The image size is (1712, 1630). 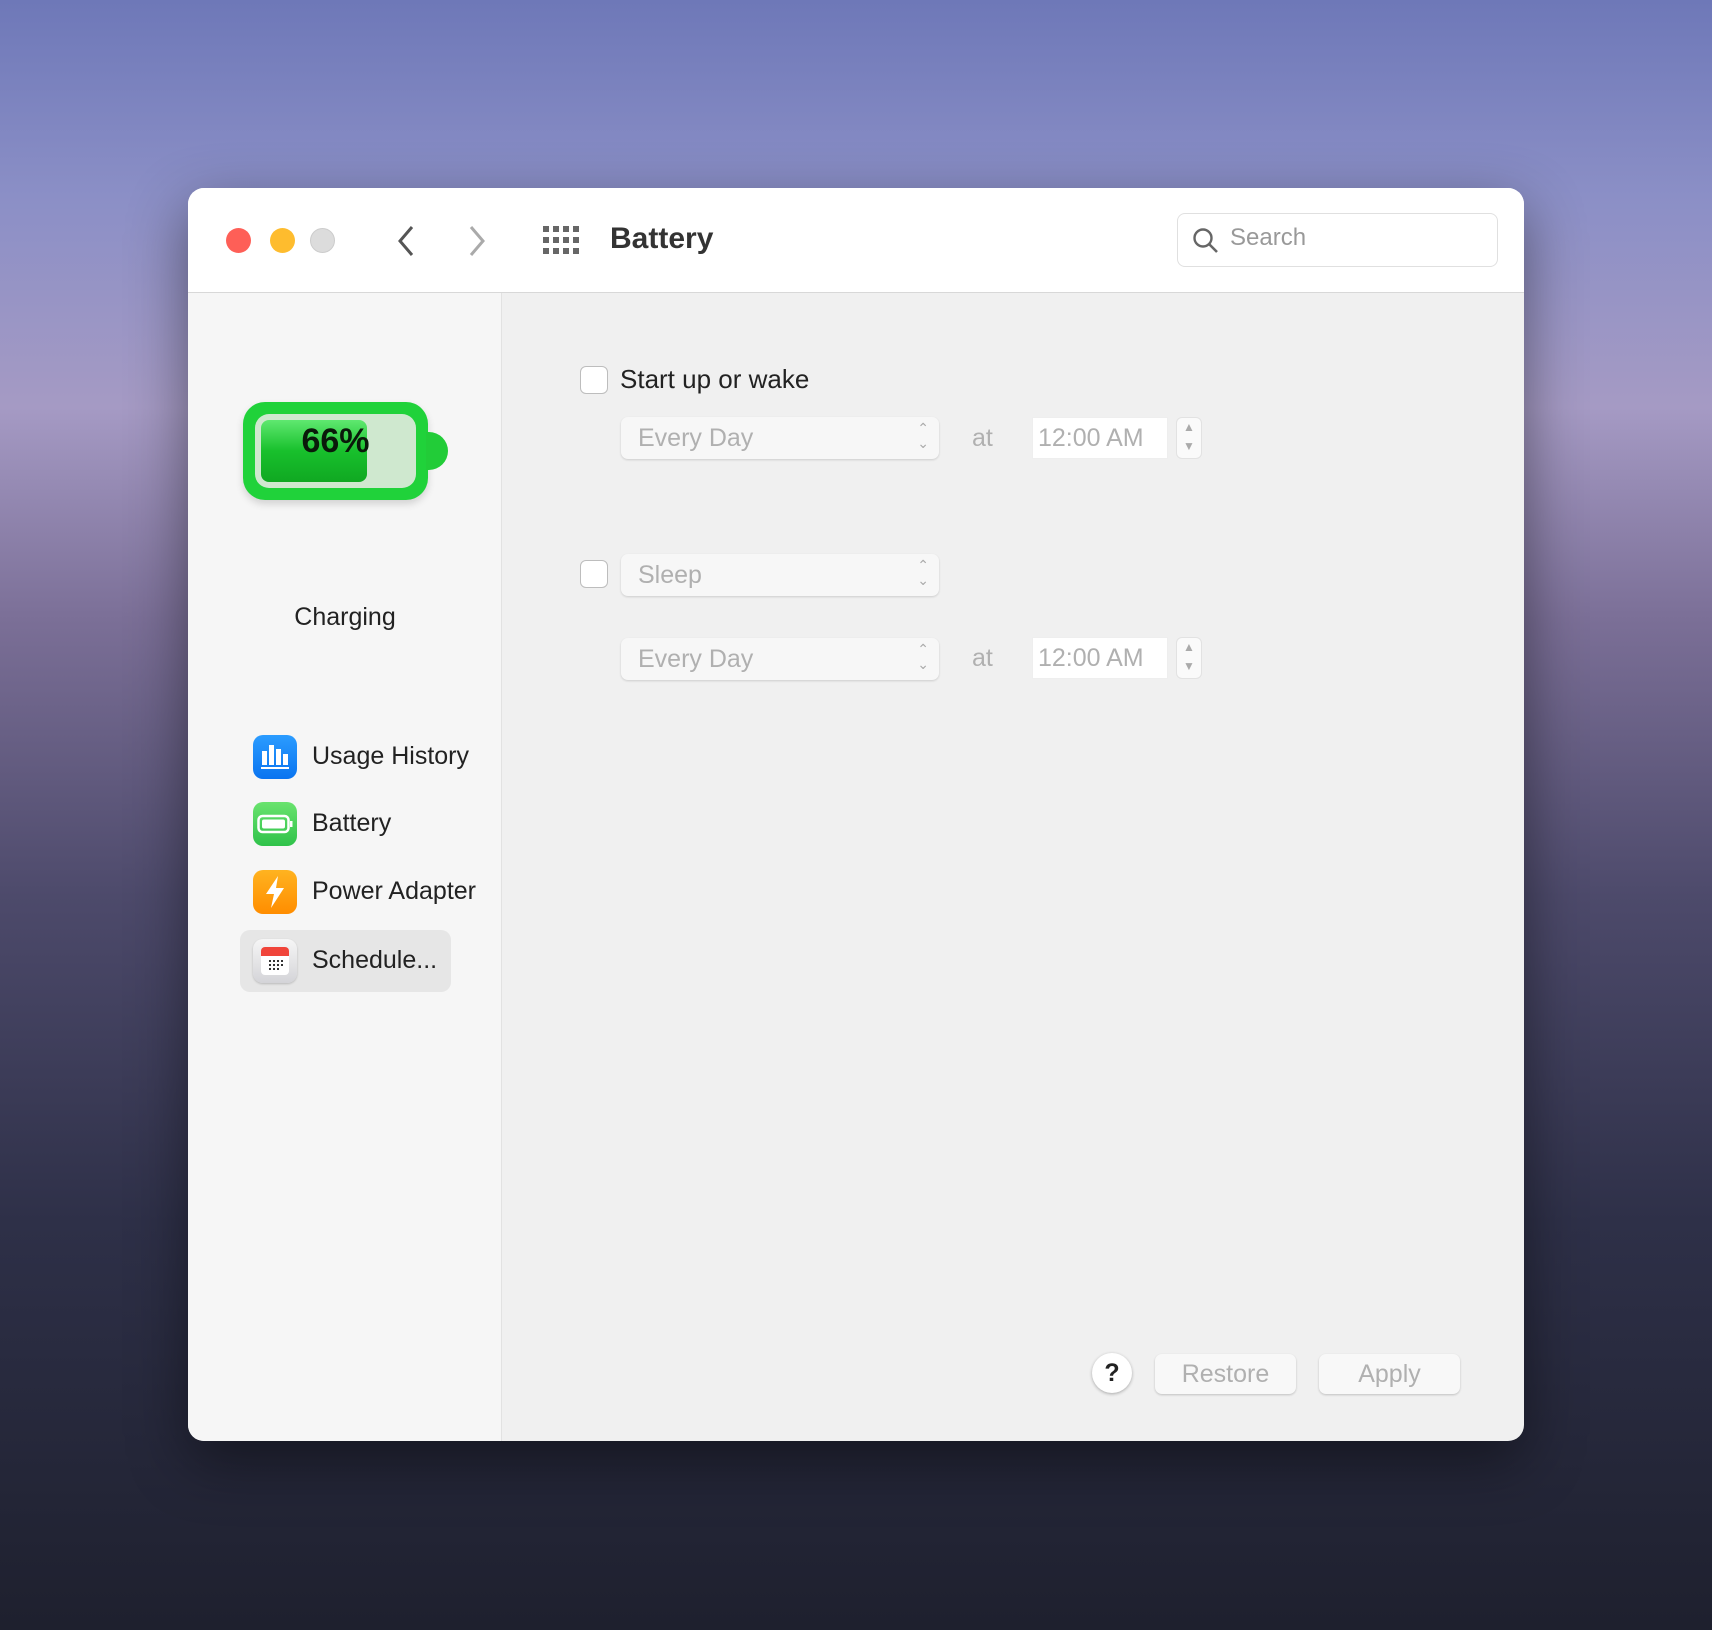 I want to click on battery-icon, so click(x=275, y=824).